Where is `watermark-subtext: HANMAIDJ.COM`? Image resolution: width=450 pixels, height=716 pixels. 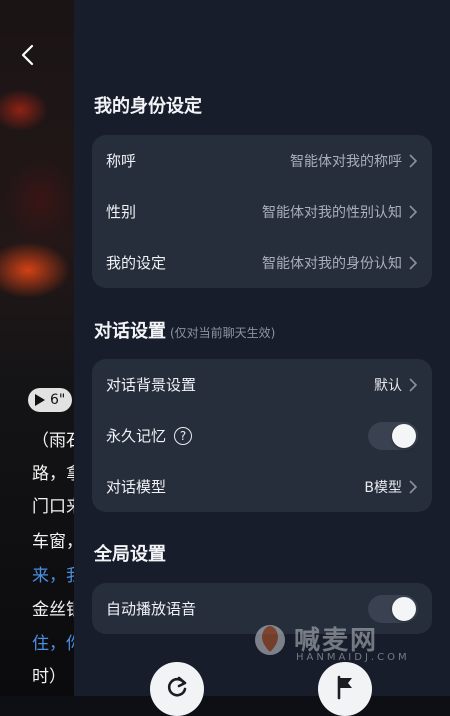
watermark-subtext: HANMAIDJ.COM is located at coordinates (353, 657).